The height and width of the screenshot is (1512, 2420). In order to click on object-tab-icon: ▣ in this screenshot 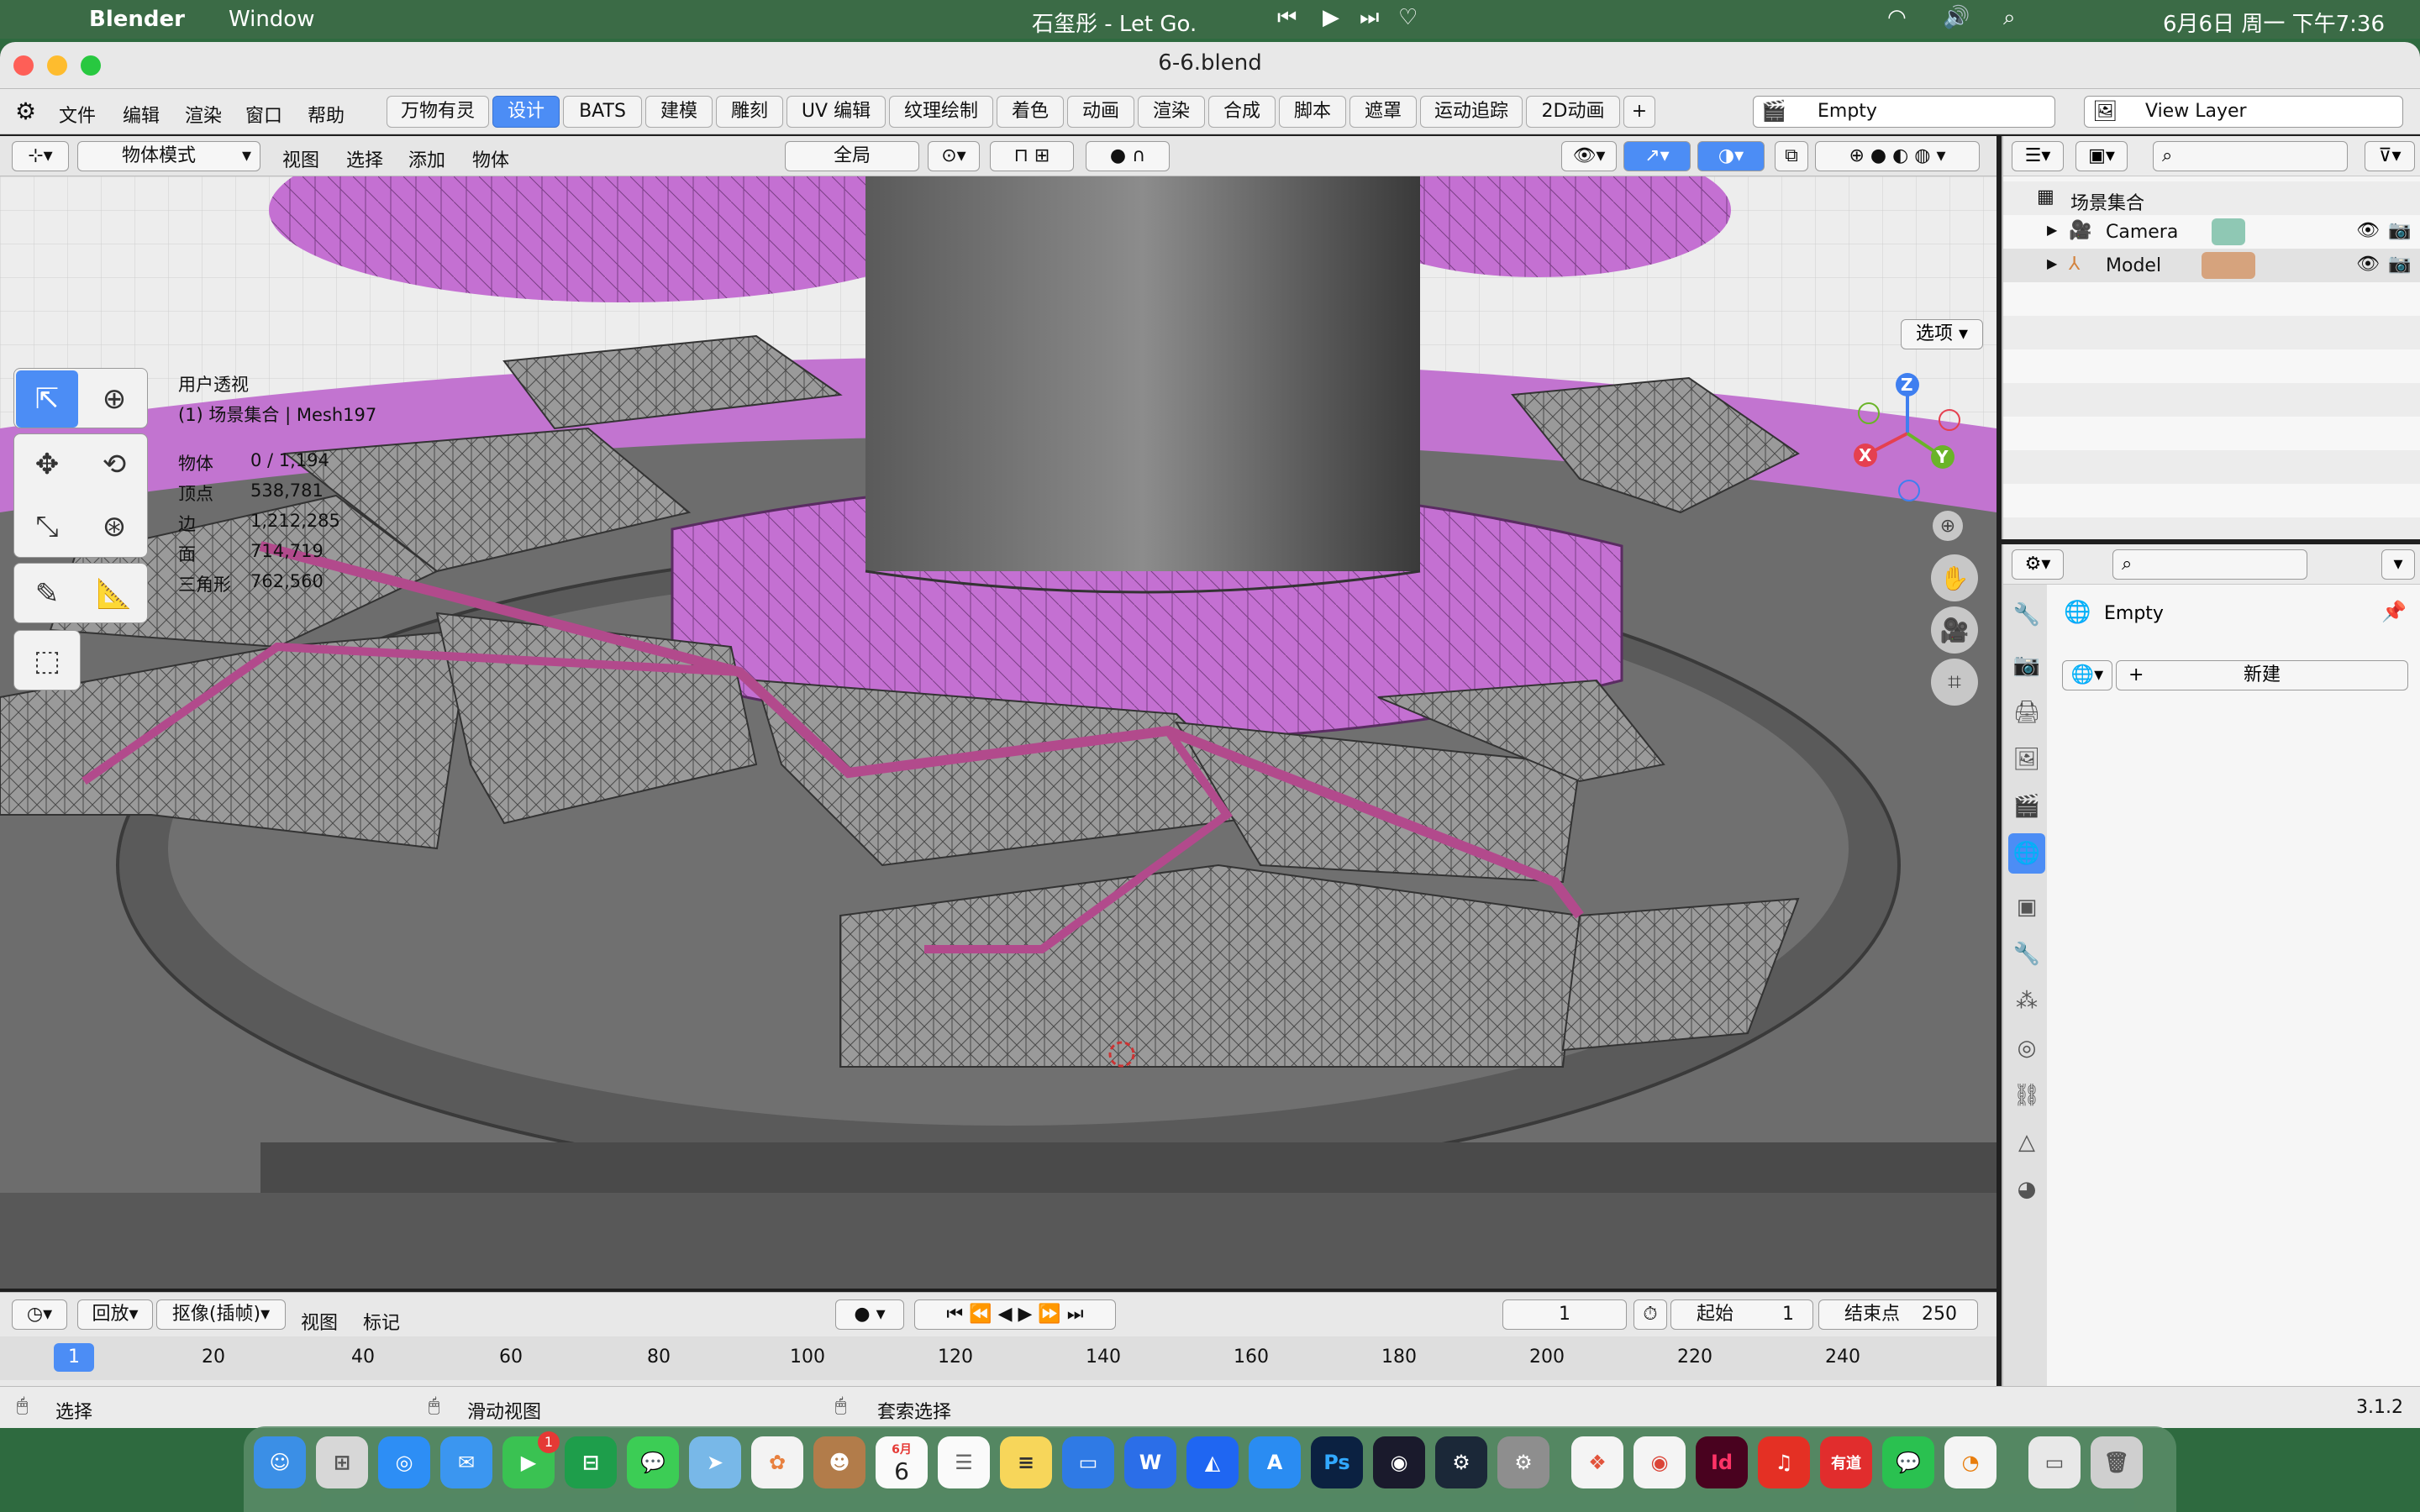, I will do `click(2027, 907)`.